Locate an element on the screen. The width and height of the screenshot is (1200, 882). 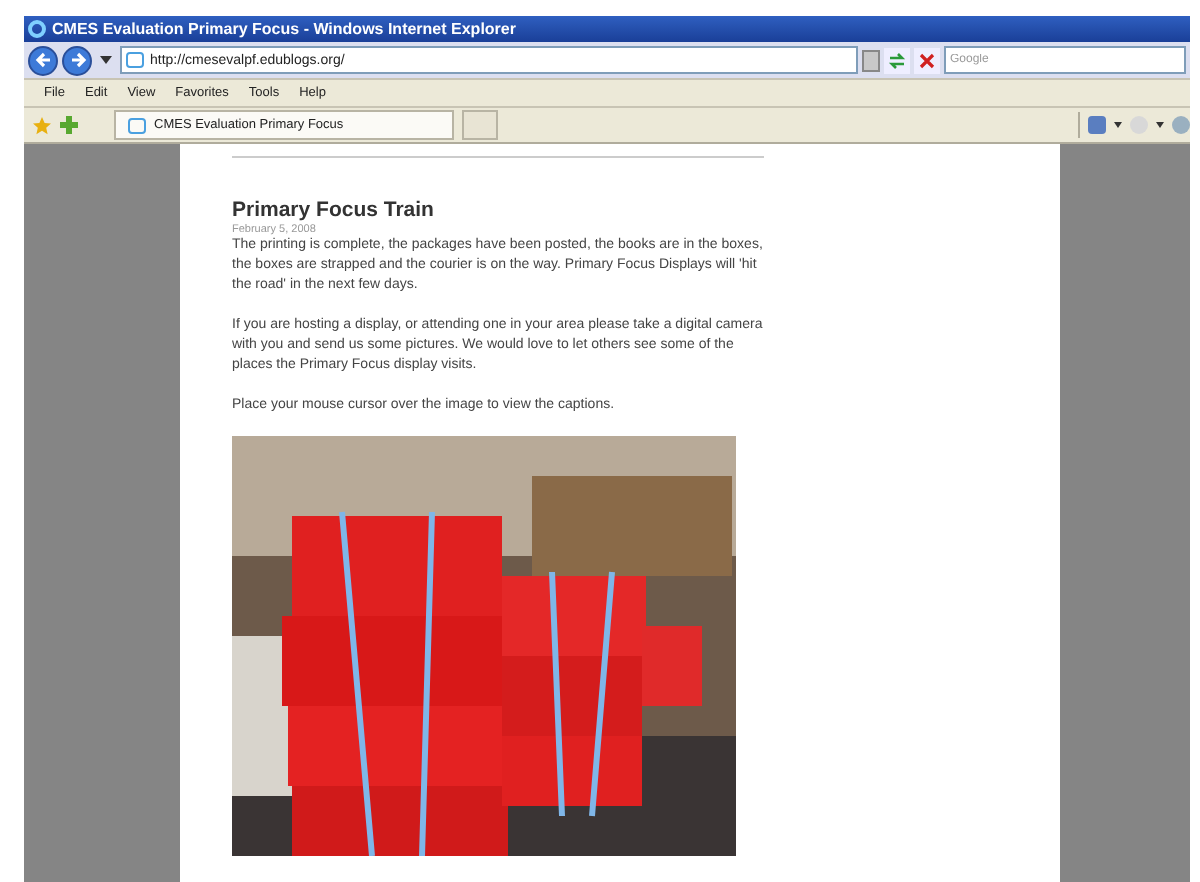
plus-icon is located at coordinates (69, 125).